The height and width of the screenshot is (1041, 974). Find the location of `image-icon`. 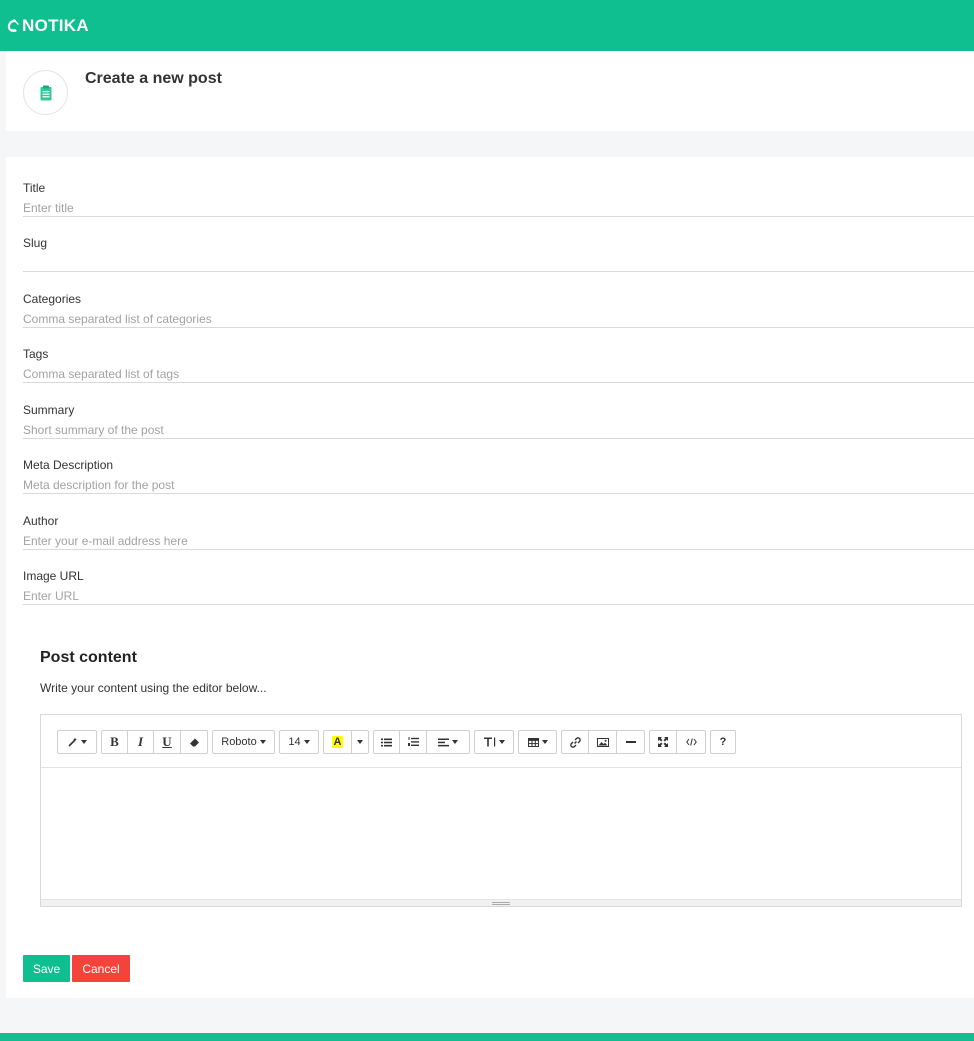

image-icon is located at coordinates (602, 742).